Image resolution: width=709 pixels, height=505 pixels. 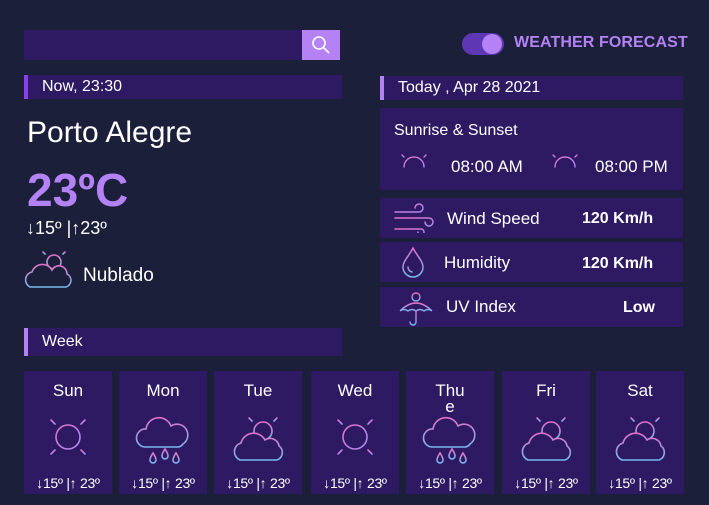 I want to click on day-card-3: Wed ↓15º |↑ 23º, so click(x=355, y=432).